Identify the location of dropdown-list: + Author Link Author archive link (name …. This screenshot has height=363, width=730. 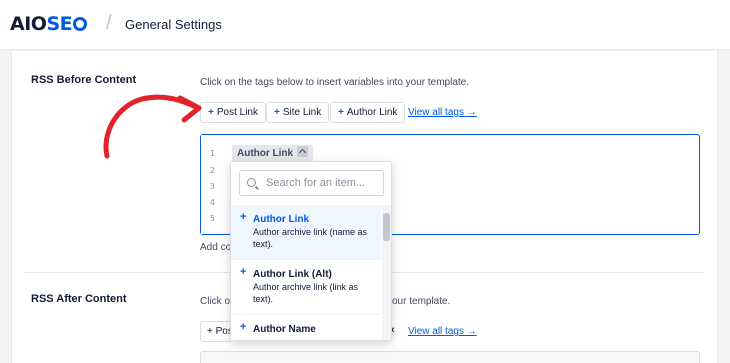
(306, 272).